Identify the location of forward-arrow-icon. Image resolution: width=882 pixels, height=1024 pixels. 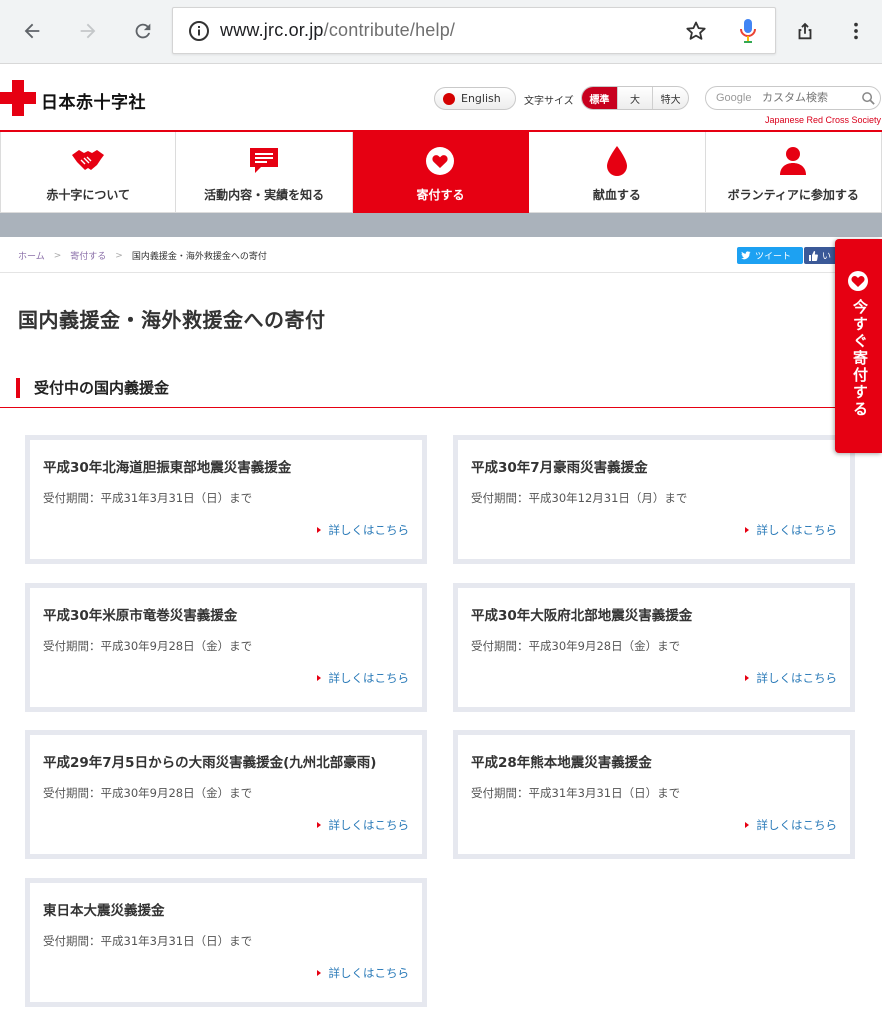
(88, 31).